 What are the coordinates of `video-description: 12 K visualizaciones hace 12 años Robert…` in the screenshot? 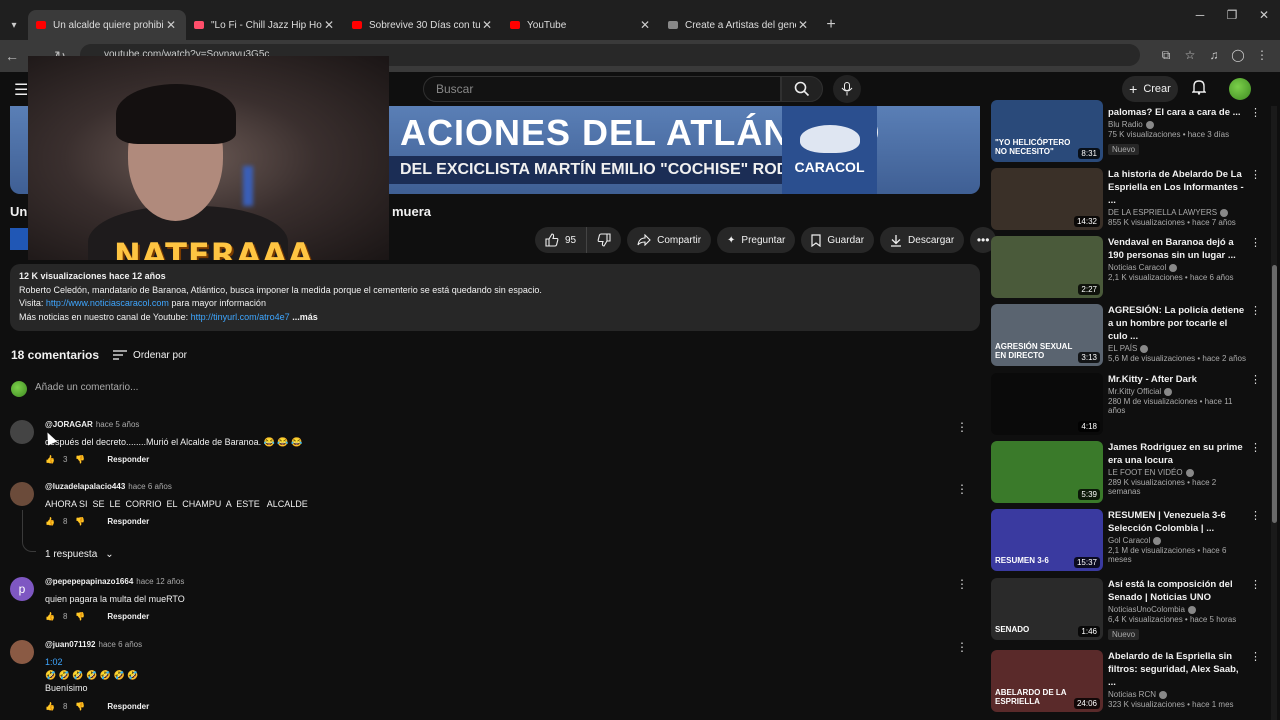 It's located at (495, 297).